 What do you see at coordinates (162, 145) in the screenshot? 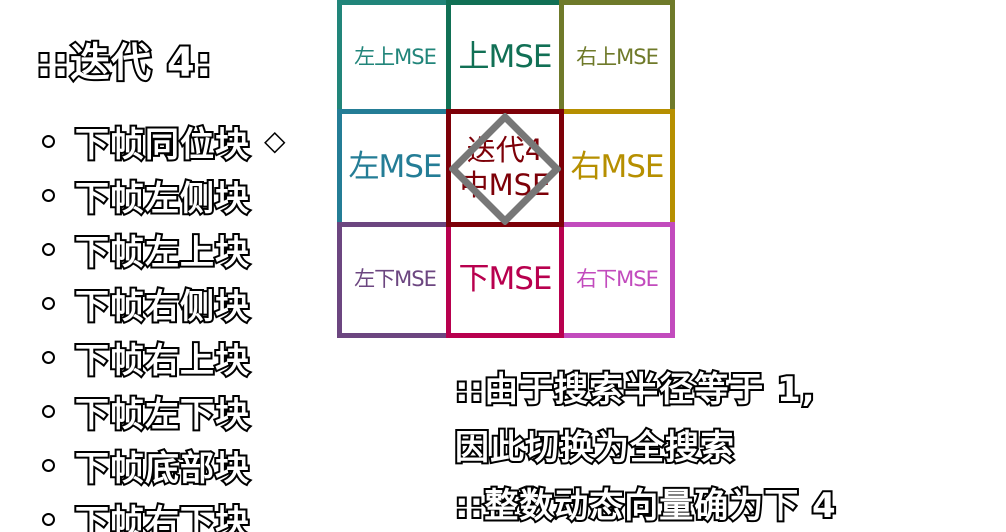
I see `candidate-label: 下帧同位块` at bounding box center [162, 145].